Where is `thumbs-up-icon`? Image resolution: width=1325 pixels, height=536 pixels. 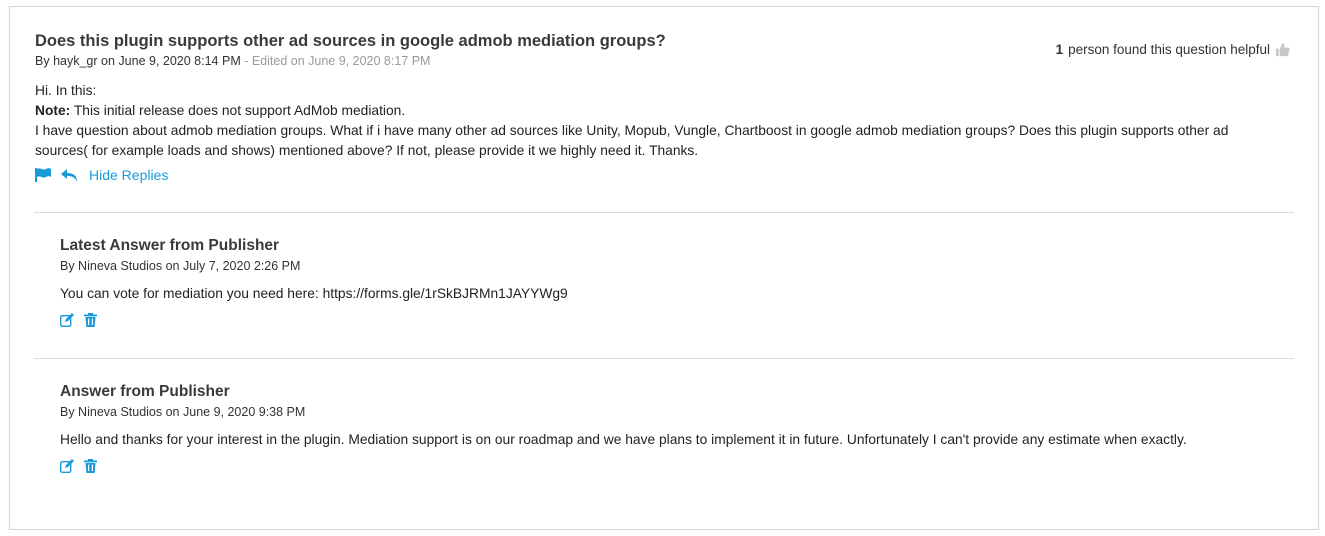 thumbs-up-icon is located at coordinates (1282, 49).